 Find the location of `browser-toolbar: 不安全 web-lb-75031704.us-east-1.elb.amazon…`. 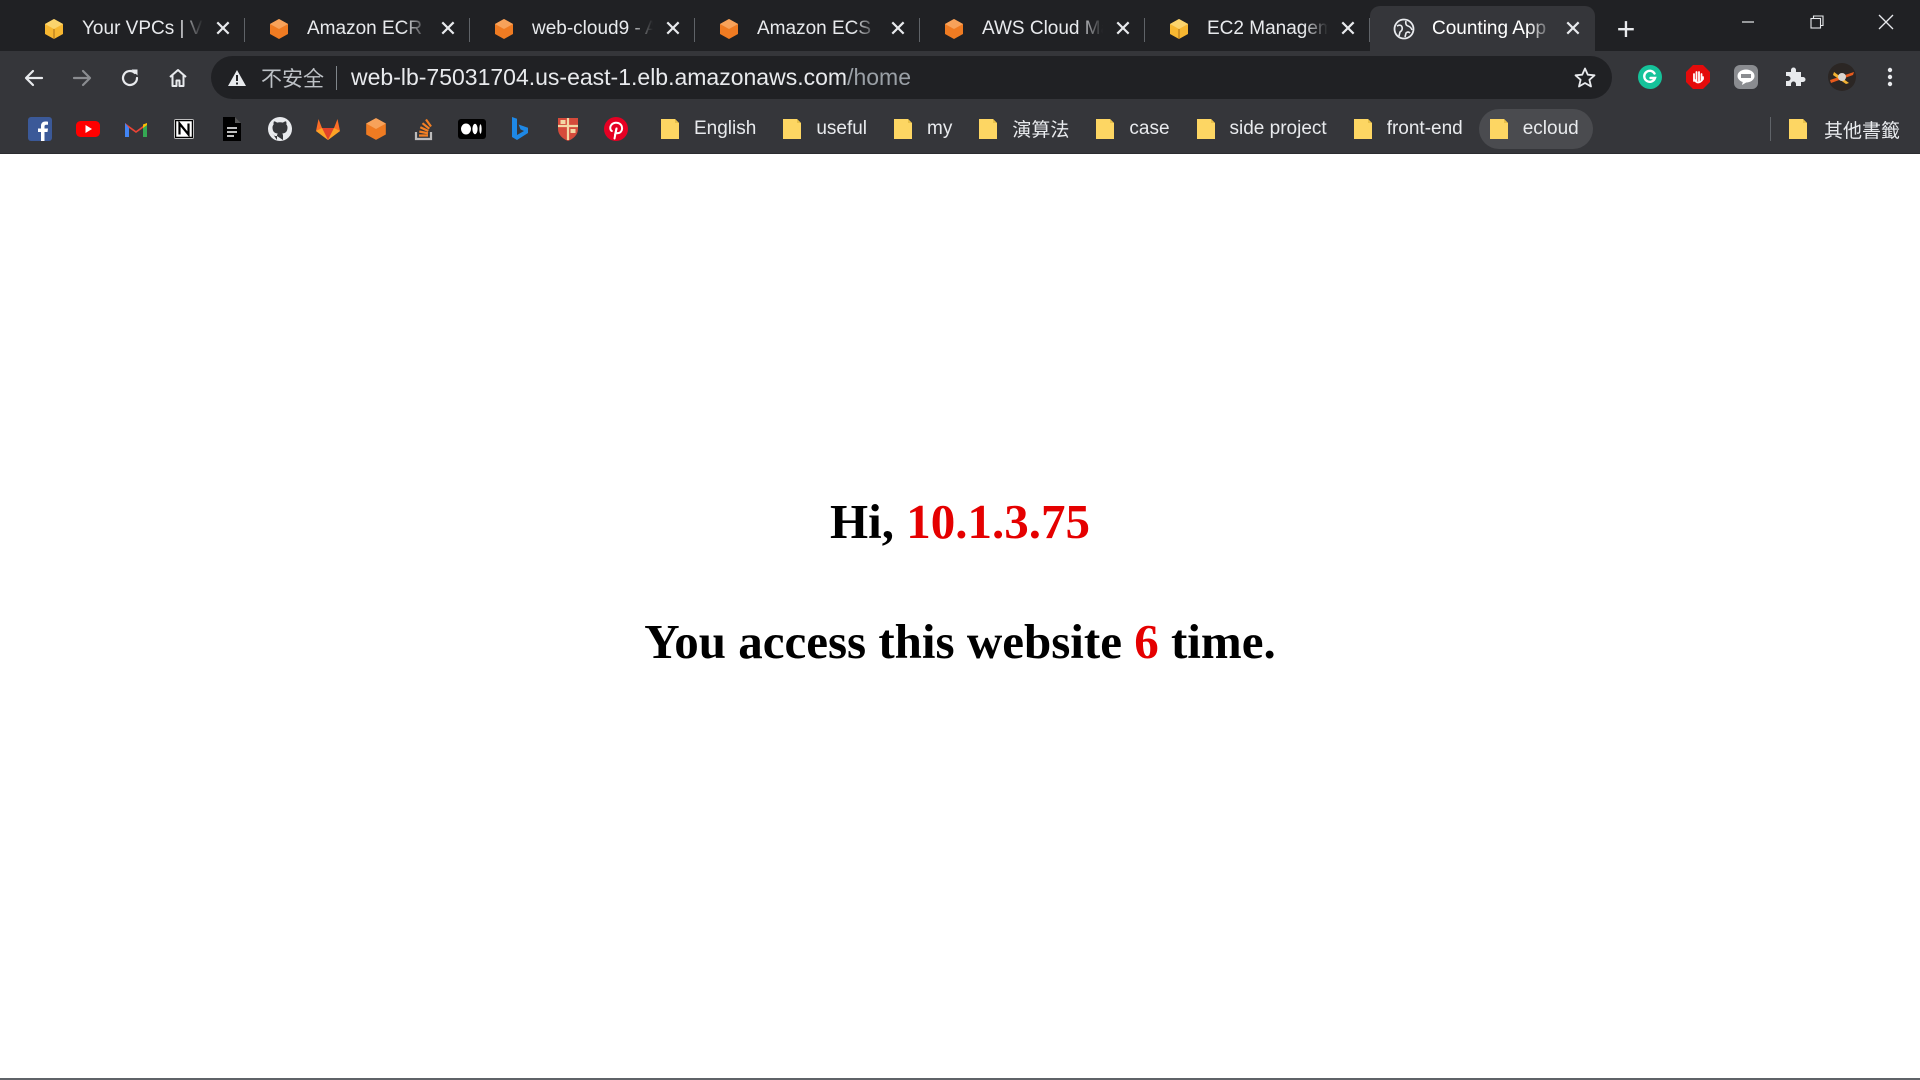

browser-toolbar: 不安全 web-lb-75031704.us-east-1.elb.amazon… is located at coordinates (960, 77).